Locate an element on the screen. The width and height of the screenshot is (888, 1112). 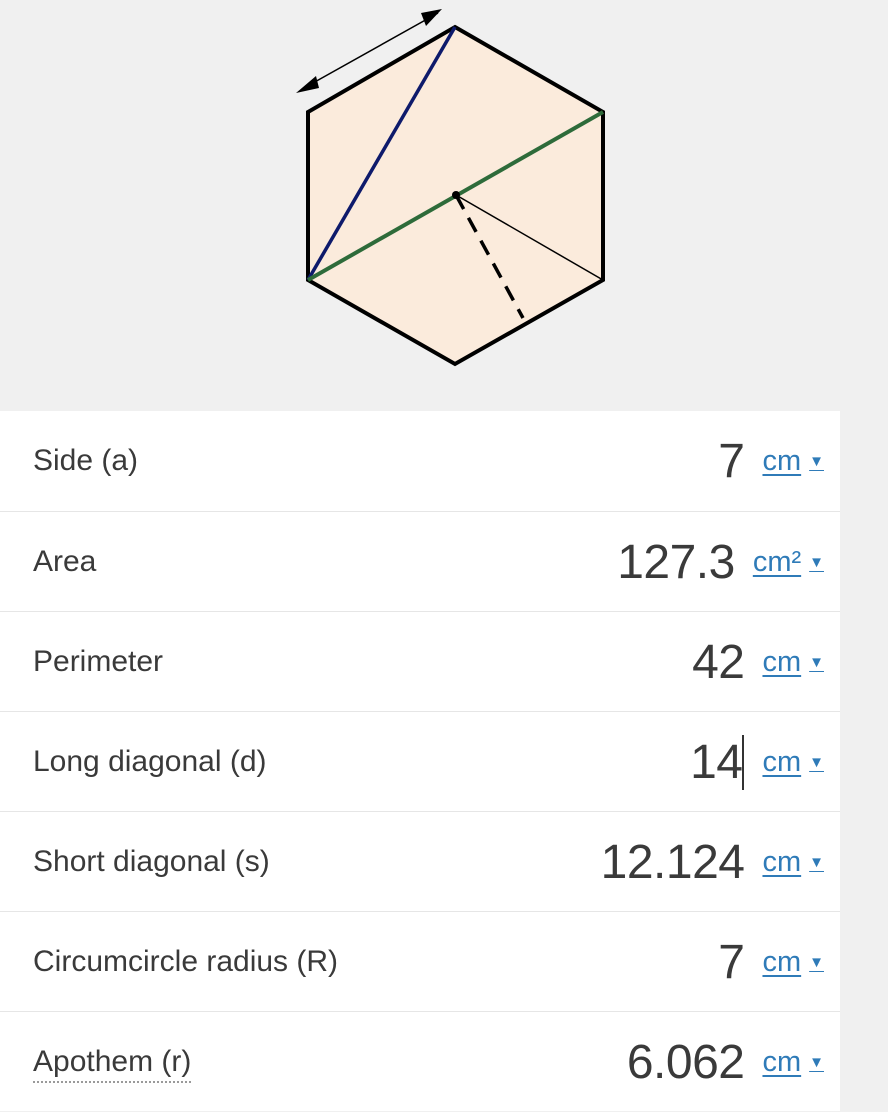
long-diagonal-input: 14 is located at coordinates (717, 762).